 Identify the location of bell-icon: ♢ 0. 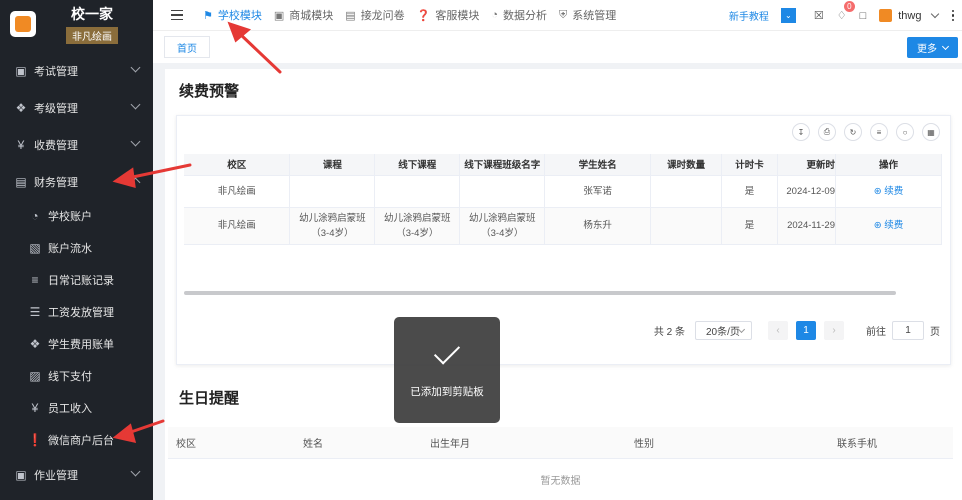
(846, 11).